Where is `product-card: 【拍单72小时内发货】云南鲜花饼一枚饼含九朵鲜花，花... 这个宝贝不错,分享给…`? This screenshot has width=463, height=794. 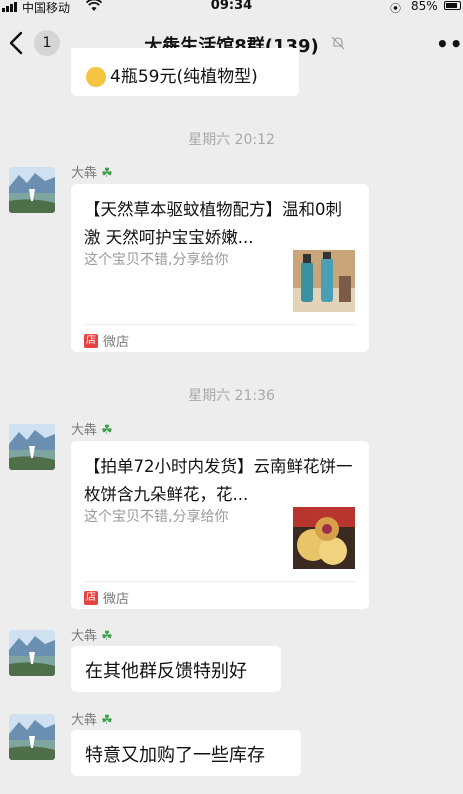 product-card: 【拍单72小时内发货】云南鲜花饼一枚饼含九朵鲜花，花... 这个宝贝不错,分享给… is located at coordinates (220, 525).